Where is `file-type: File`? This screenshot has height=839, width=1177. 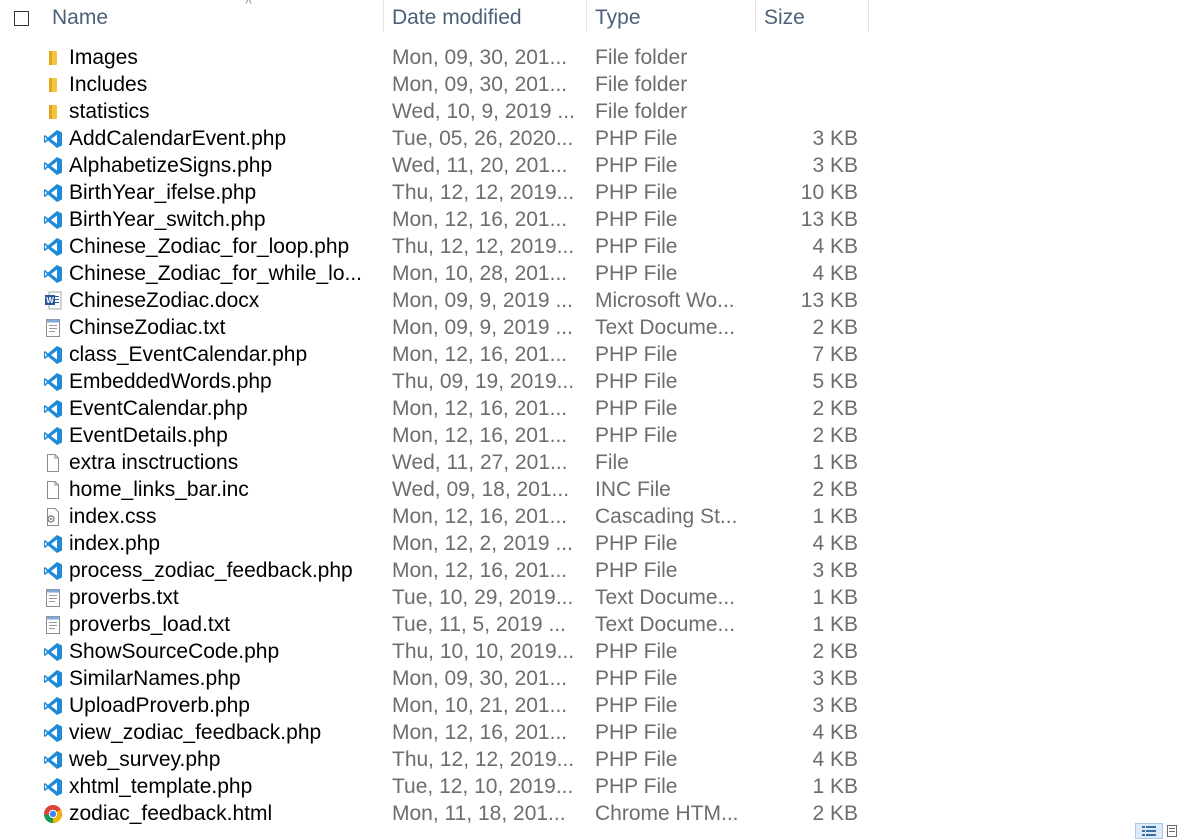
file-type: File is located at coordinates (612, 462).